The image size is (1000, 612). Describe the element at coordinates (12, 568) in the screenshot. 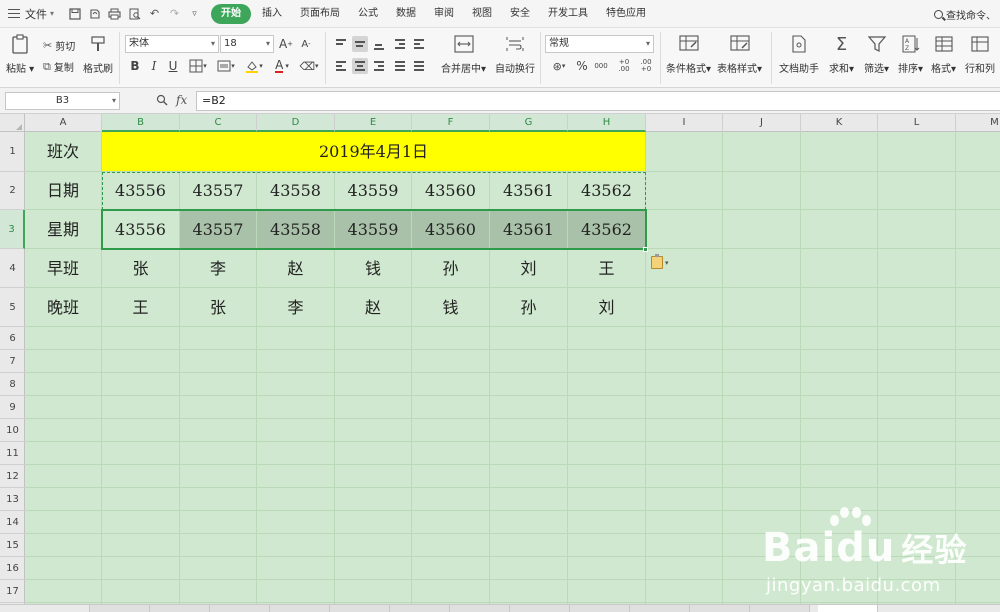

I see `row-header-16: 16` at that location.